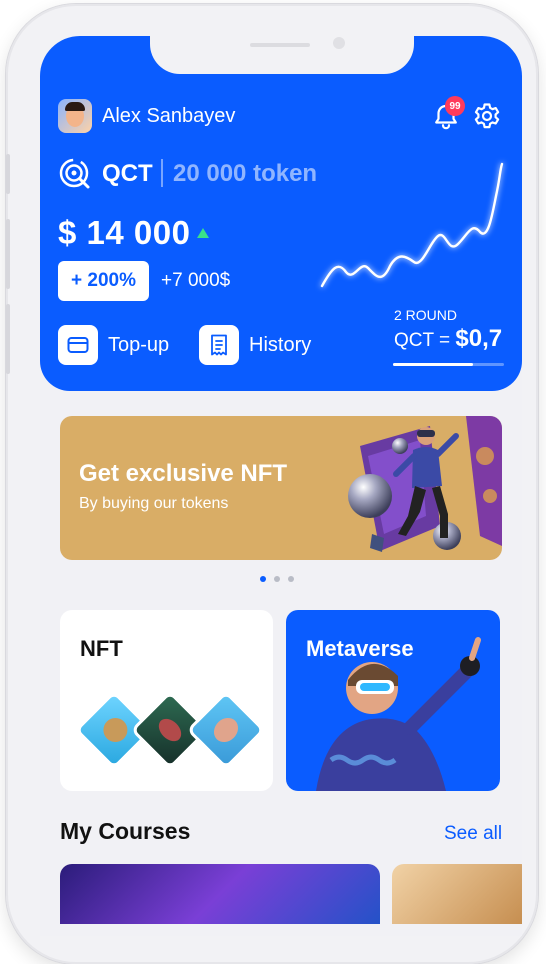 The image size is (546, 964). I want to click on history-button: History, so click(255, 345).